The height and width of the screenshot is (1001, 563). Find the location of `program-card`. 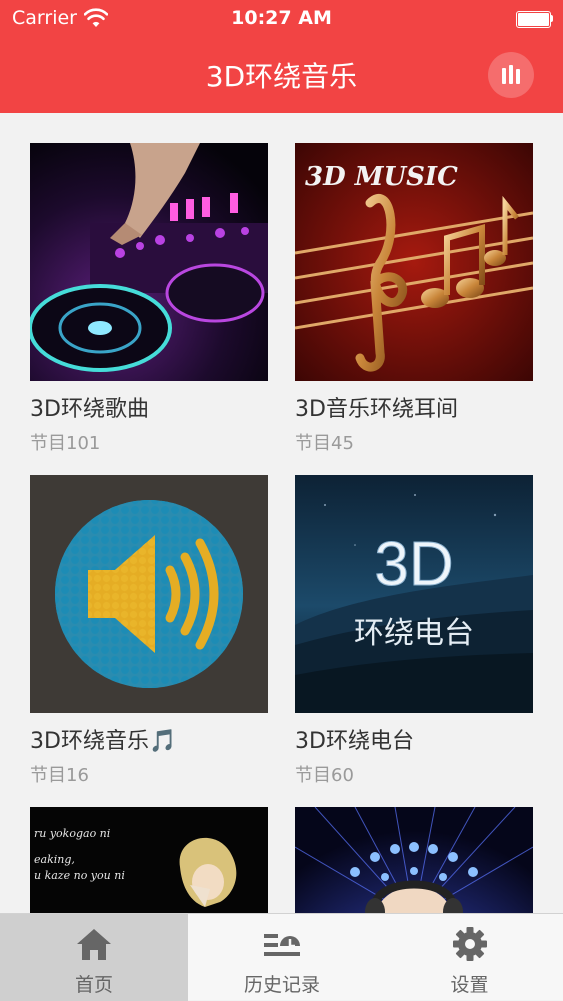

program-card is located at coordinates (414, 860).